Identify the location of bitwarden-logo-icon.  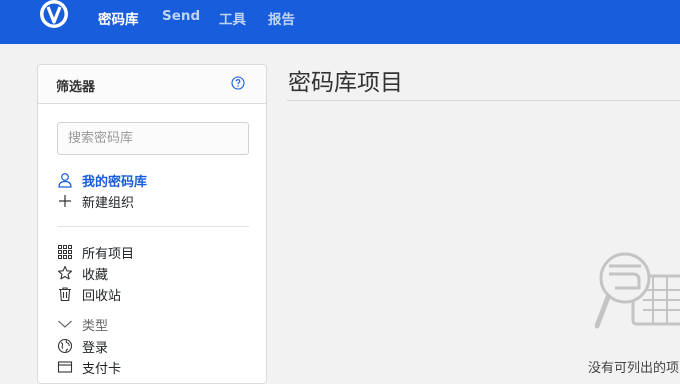
(54, 17).